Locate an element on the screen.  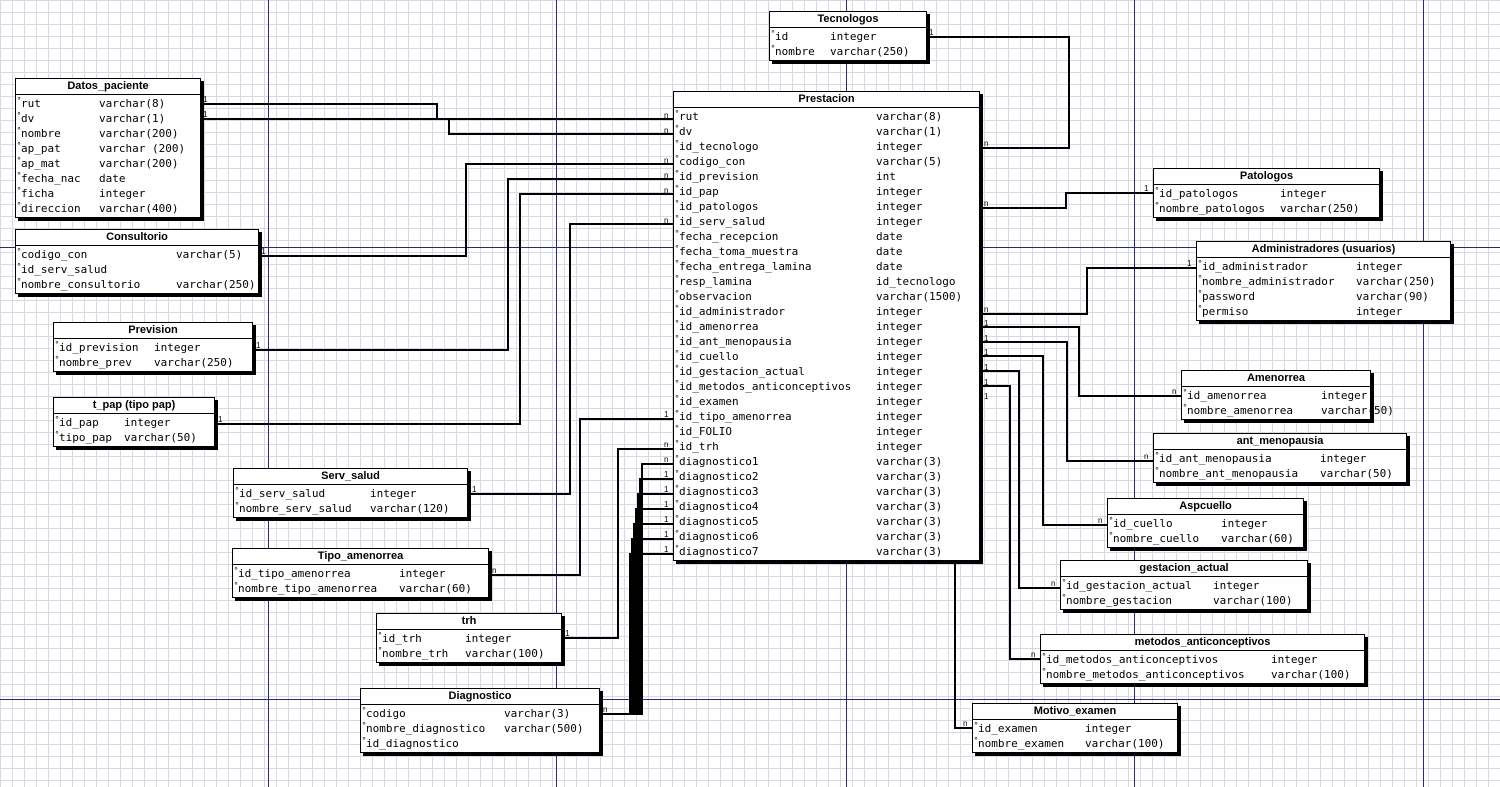
column-row: ° nombre varchar(200) is located at coordinates (108, 133).